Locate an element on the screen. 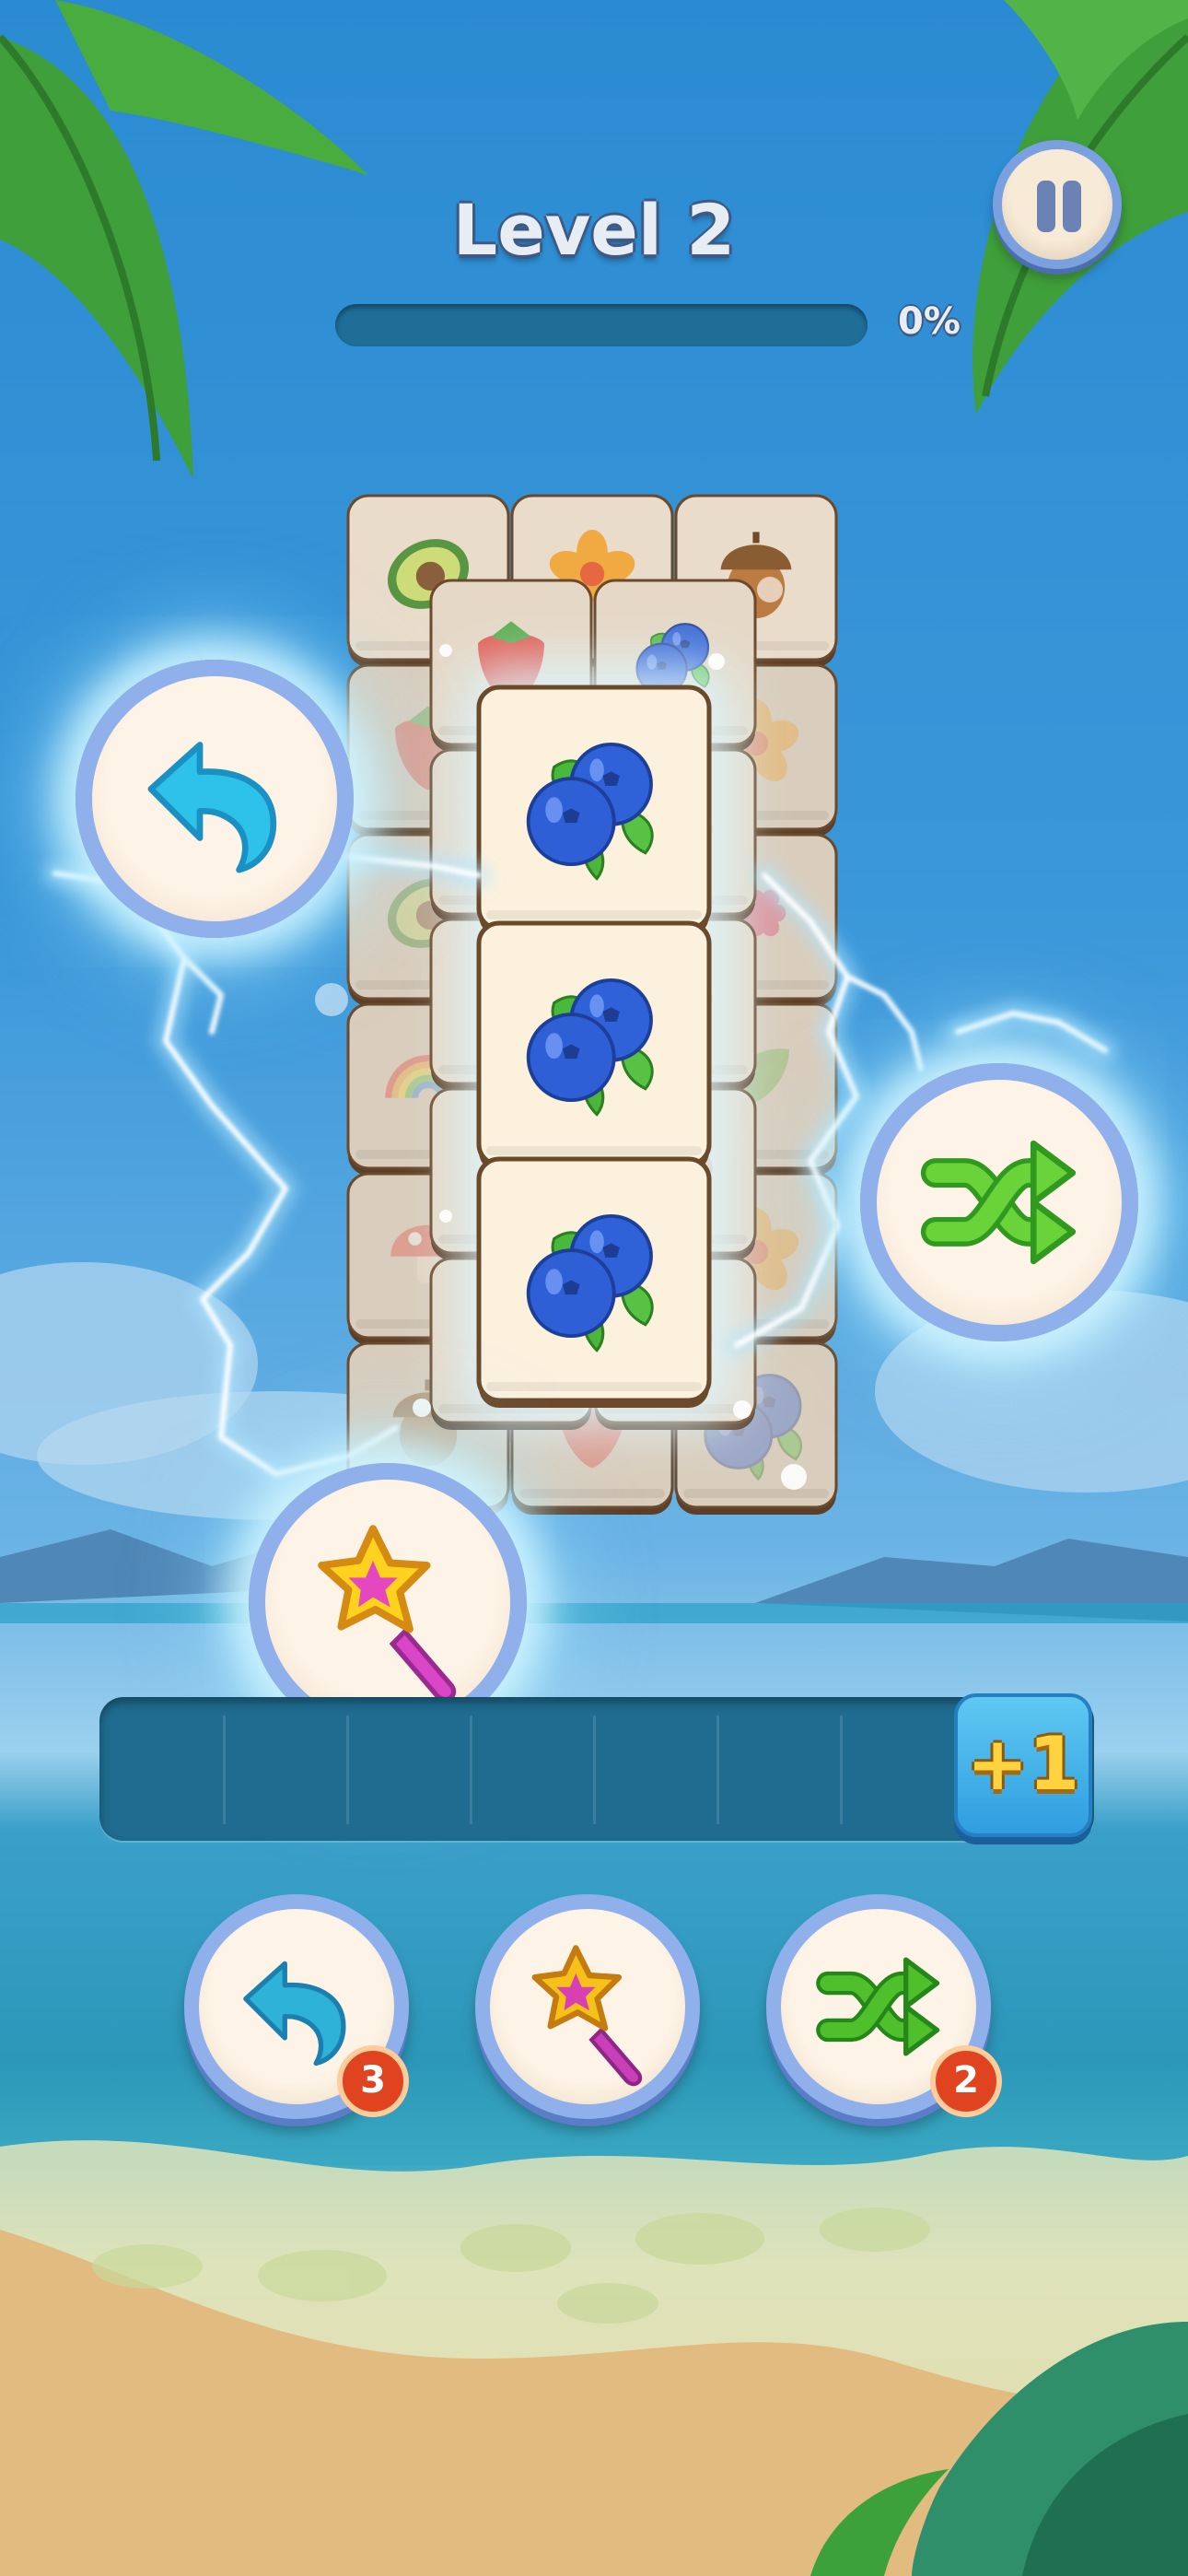  undo-powerup-active is located at coordinates (215, 799).